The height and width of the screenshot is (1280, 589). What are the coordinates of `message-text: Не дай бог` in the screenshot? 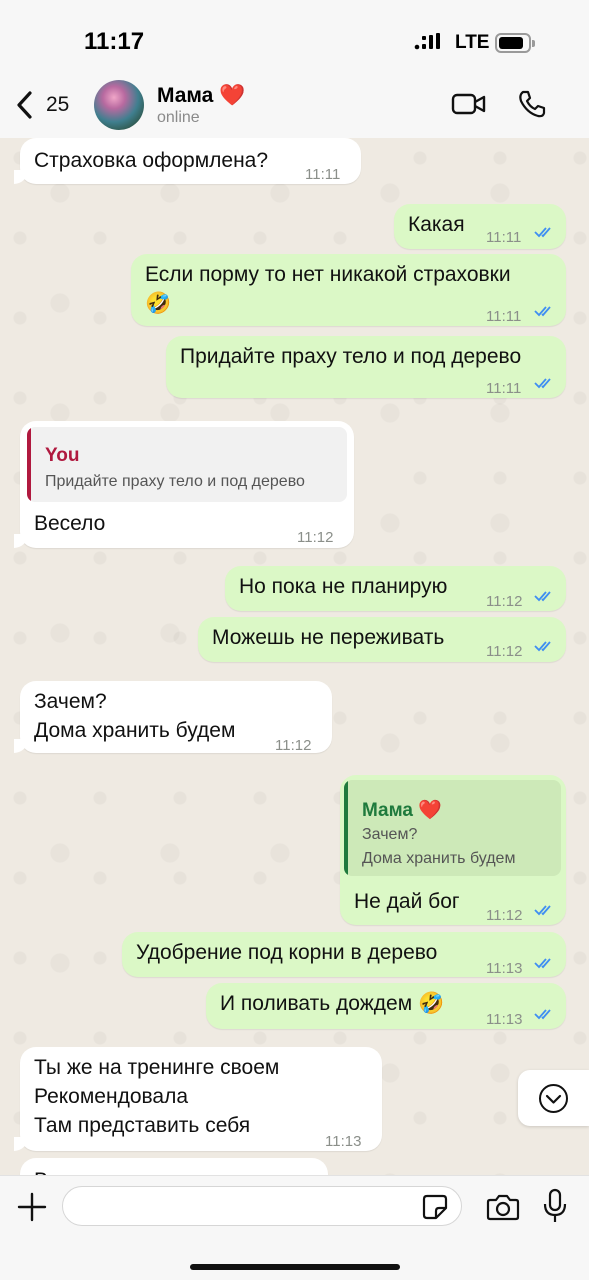 It's located at (407, 901).